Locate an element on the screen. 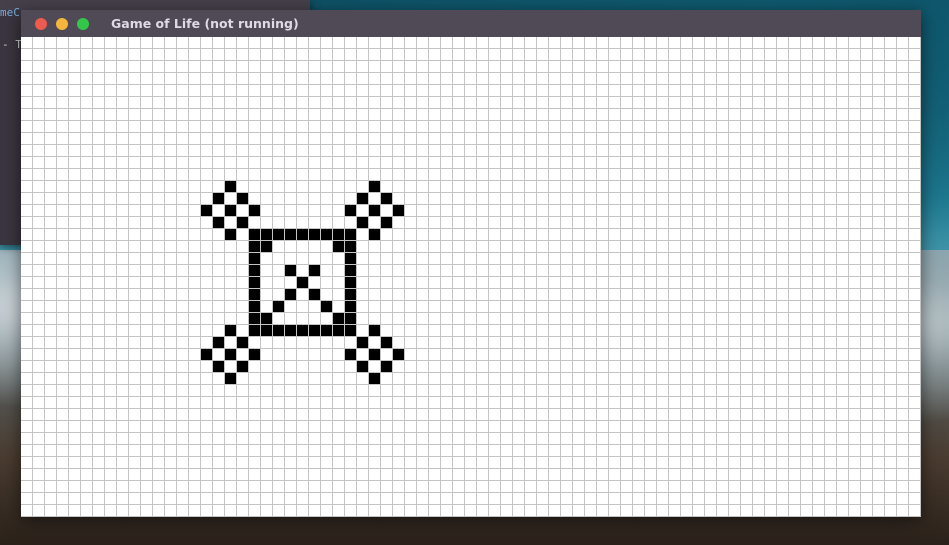  background-window-text: meC is located at coordinates (10, 12).